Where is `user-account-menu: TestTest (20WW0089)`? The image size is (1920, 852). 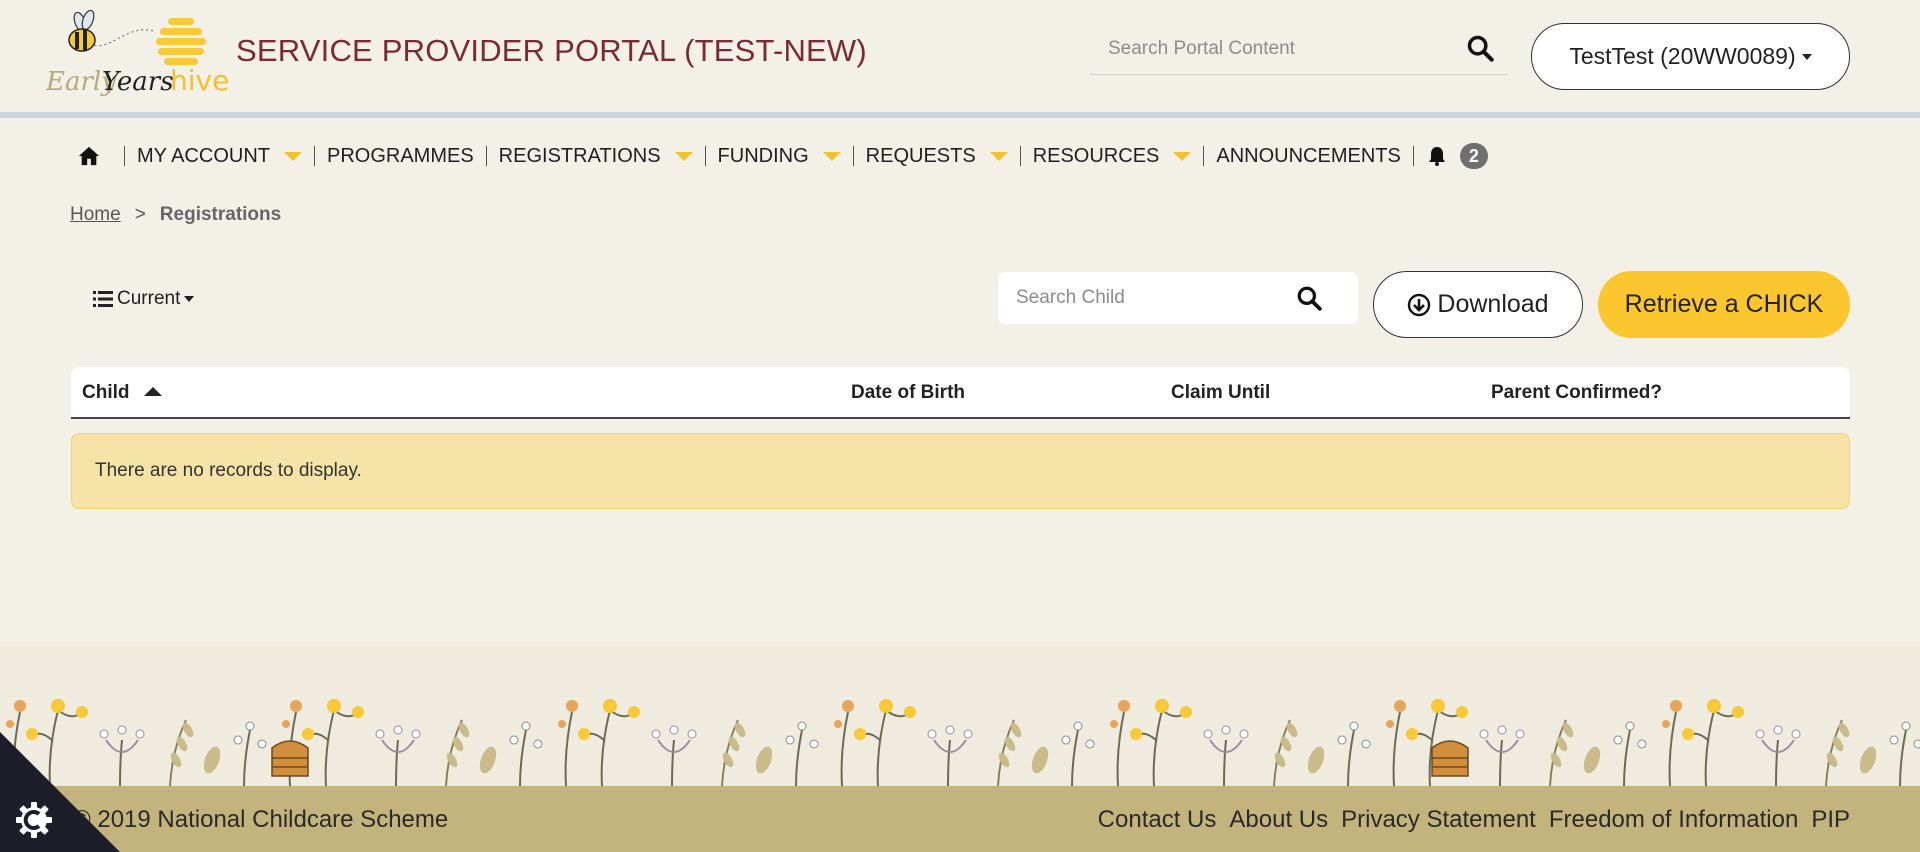 user-account-menu: TestTest (20WW0089) is located at coordinates (1690, 56).